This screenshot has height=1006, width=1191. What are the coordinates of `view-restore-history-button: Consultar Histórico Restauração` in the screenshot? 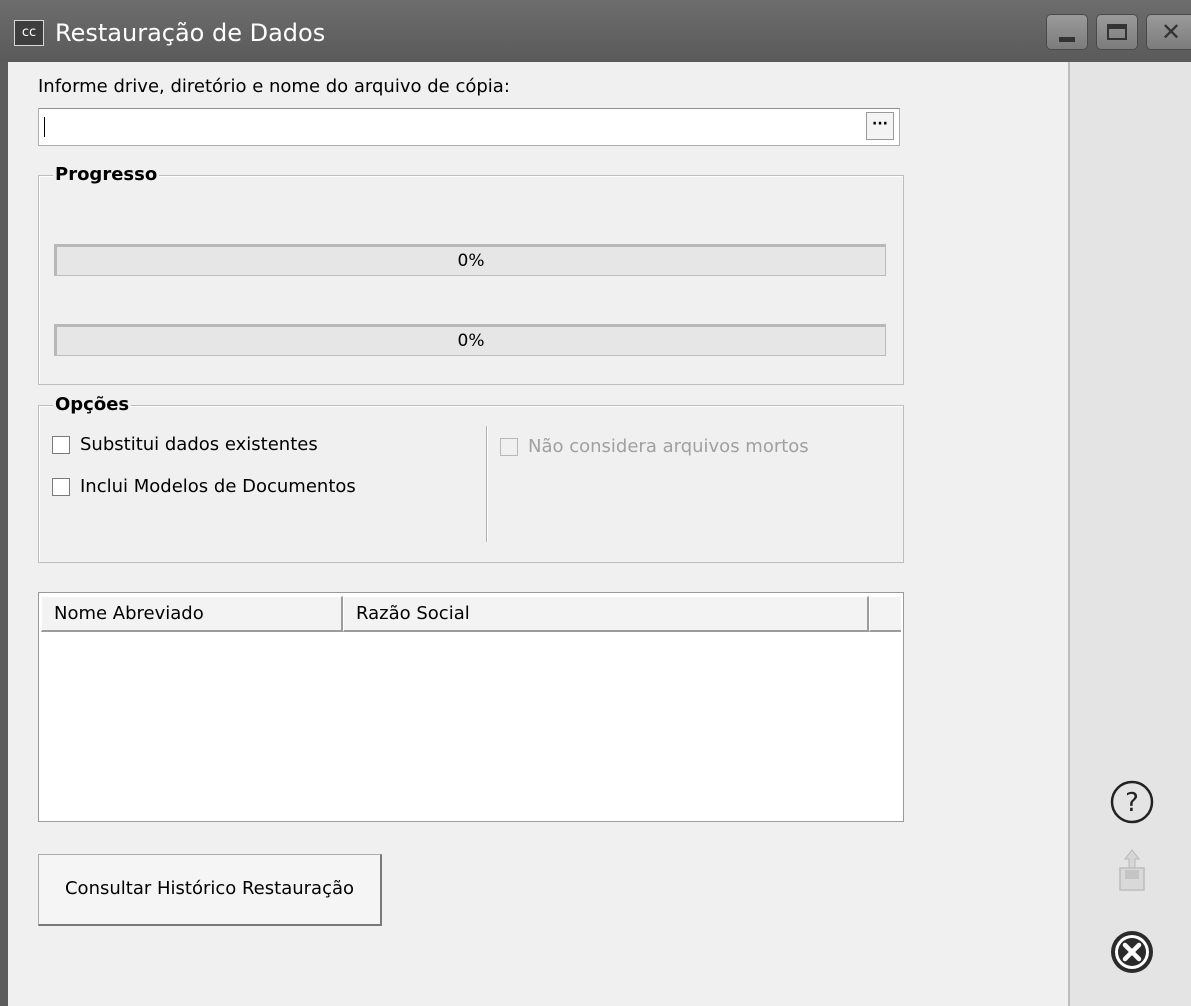 It's located at (210, 890).